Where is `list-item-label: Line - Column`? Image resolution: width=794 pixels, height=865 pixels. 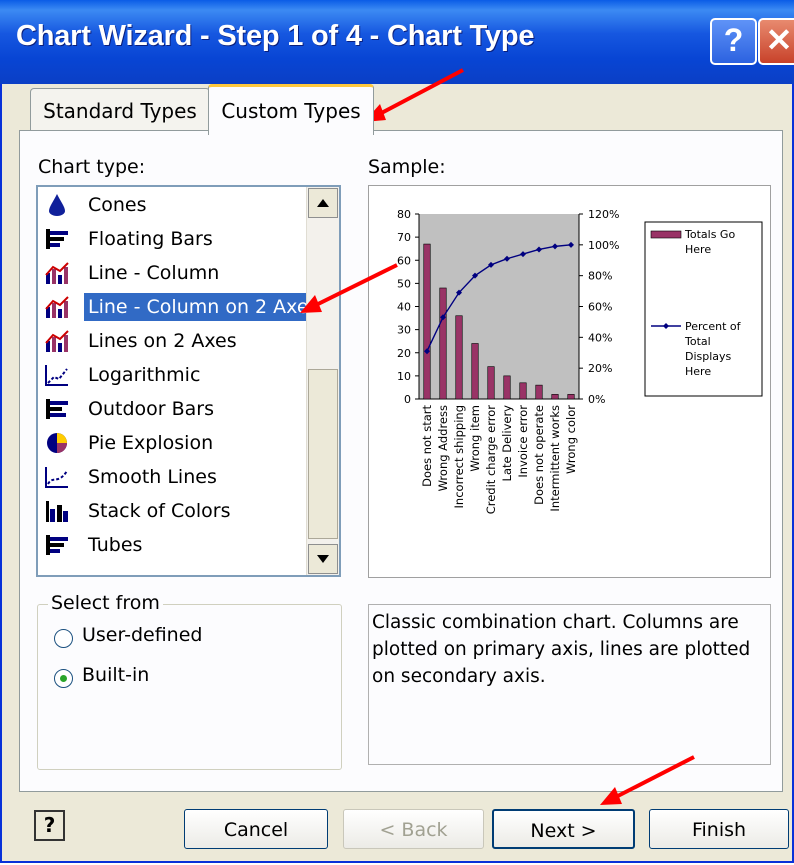
list-item-label: Line - Column is located at coordinates (154, 273).